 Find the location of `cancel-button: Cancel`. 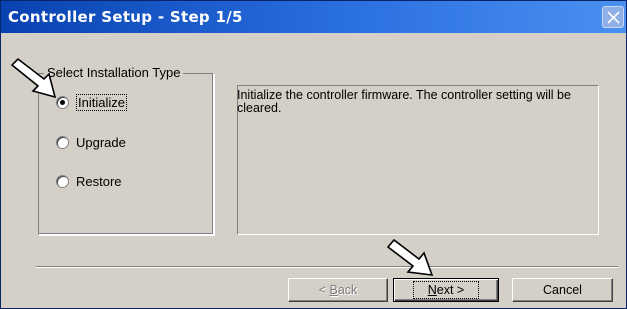

cancel-button: Cancel is located at coordinates (562, 290).